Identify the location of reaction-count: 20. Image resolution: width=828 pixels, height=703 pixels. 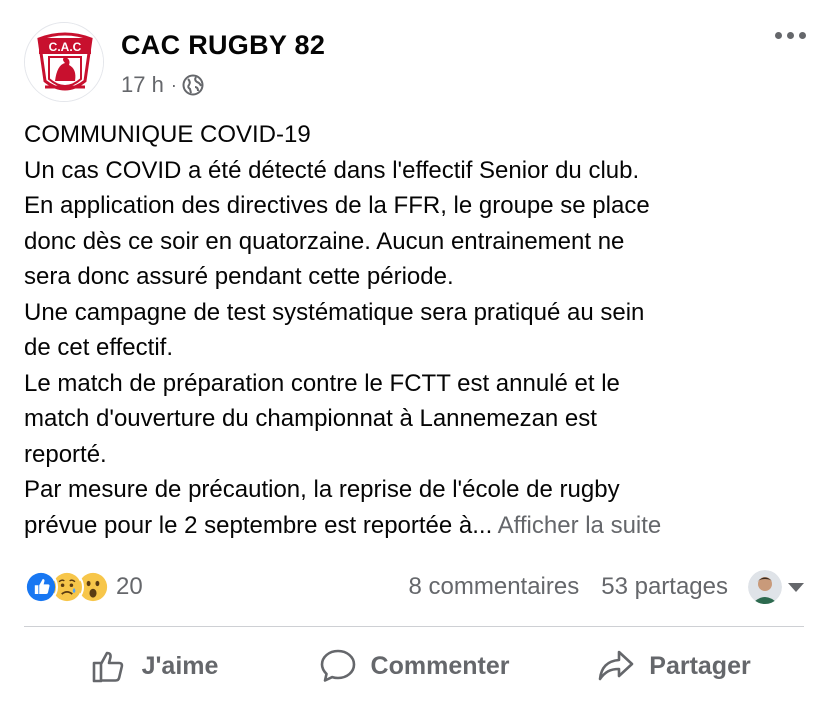
(129, 586).